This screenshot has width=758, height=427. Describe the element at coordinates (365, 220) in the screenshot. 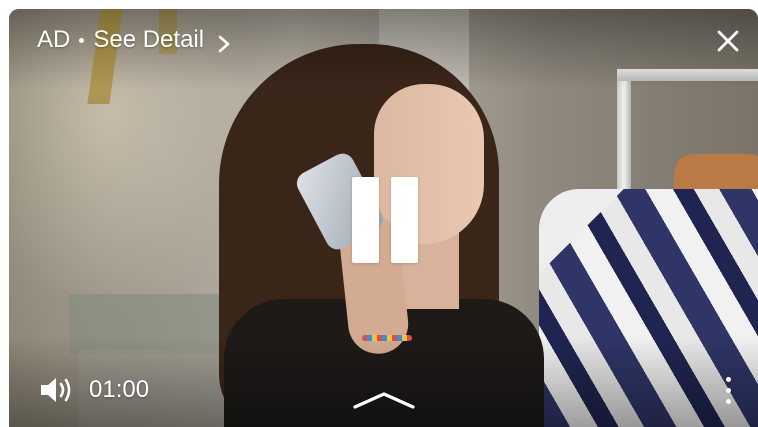

I see `pause-icon` at that location.